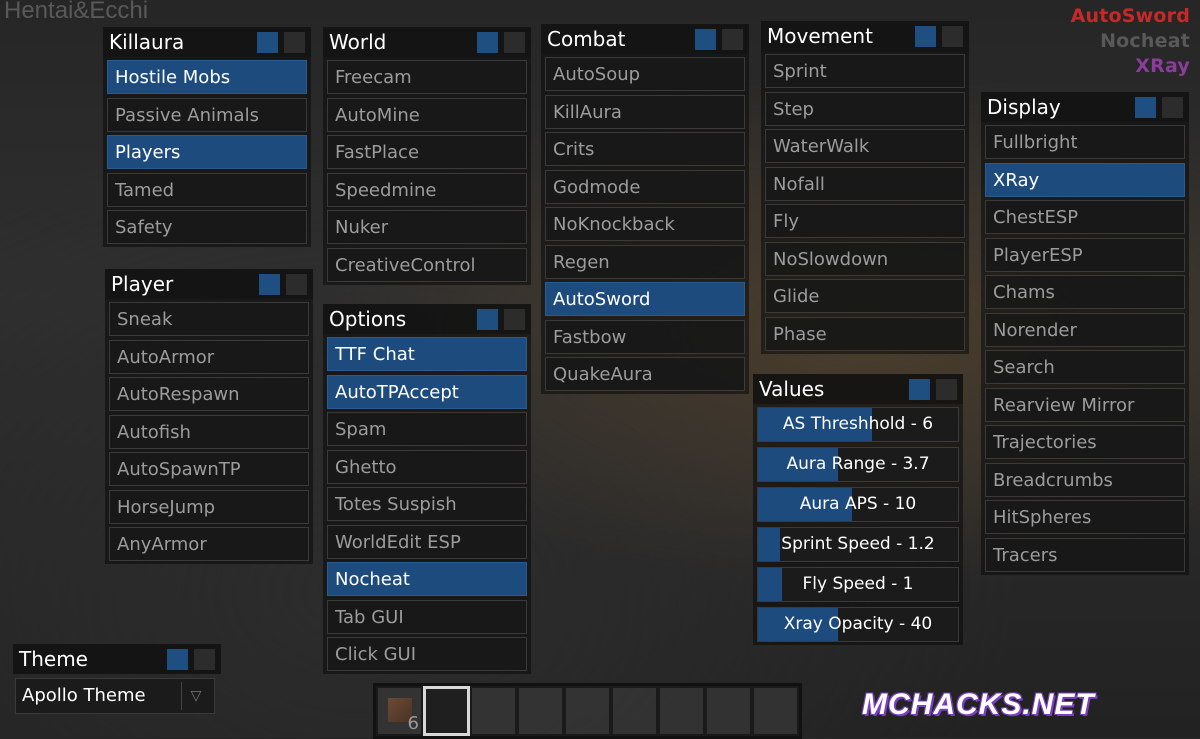 Image resolution: width=1200 pixels, height=739 pixels. Describe the element at coordinates (1085, 329) in the screenshot. I see `module-display-norender: Norender` at that location.